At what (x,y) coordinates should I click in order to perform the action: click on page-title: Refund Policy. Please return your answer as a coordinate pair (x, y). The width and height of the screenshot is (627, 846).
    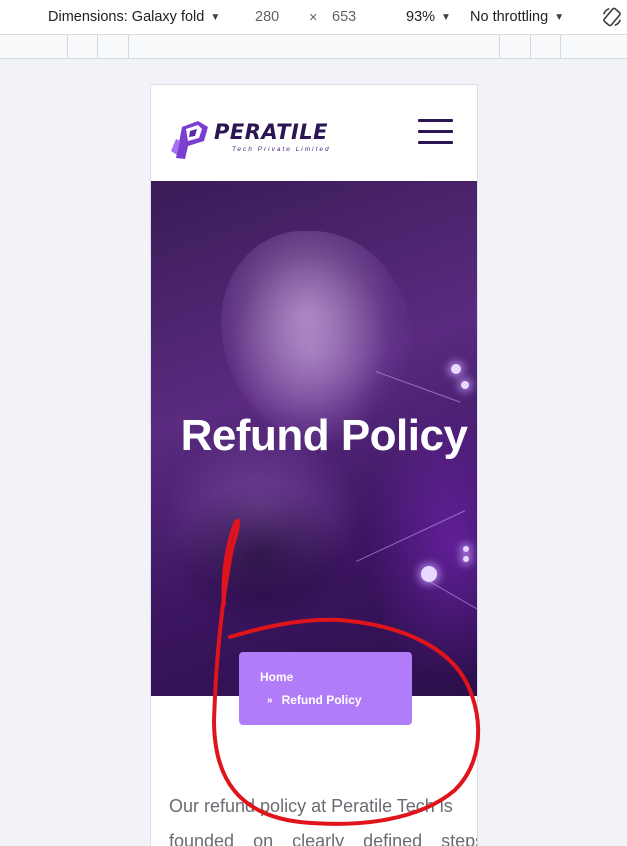
    Looking at the image, I should click on (324, 435).